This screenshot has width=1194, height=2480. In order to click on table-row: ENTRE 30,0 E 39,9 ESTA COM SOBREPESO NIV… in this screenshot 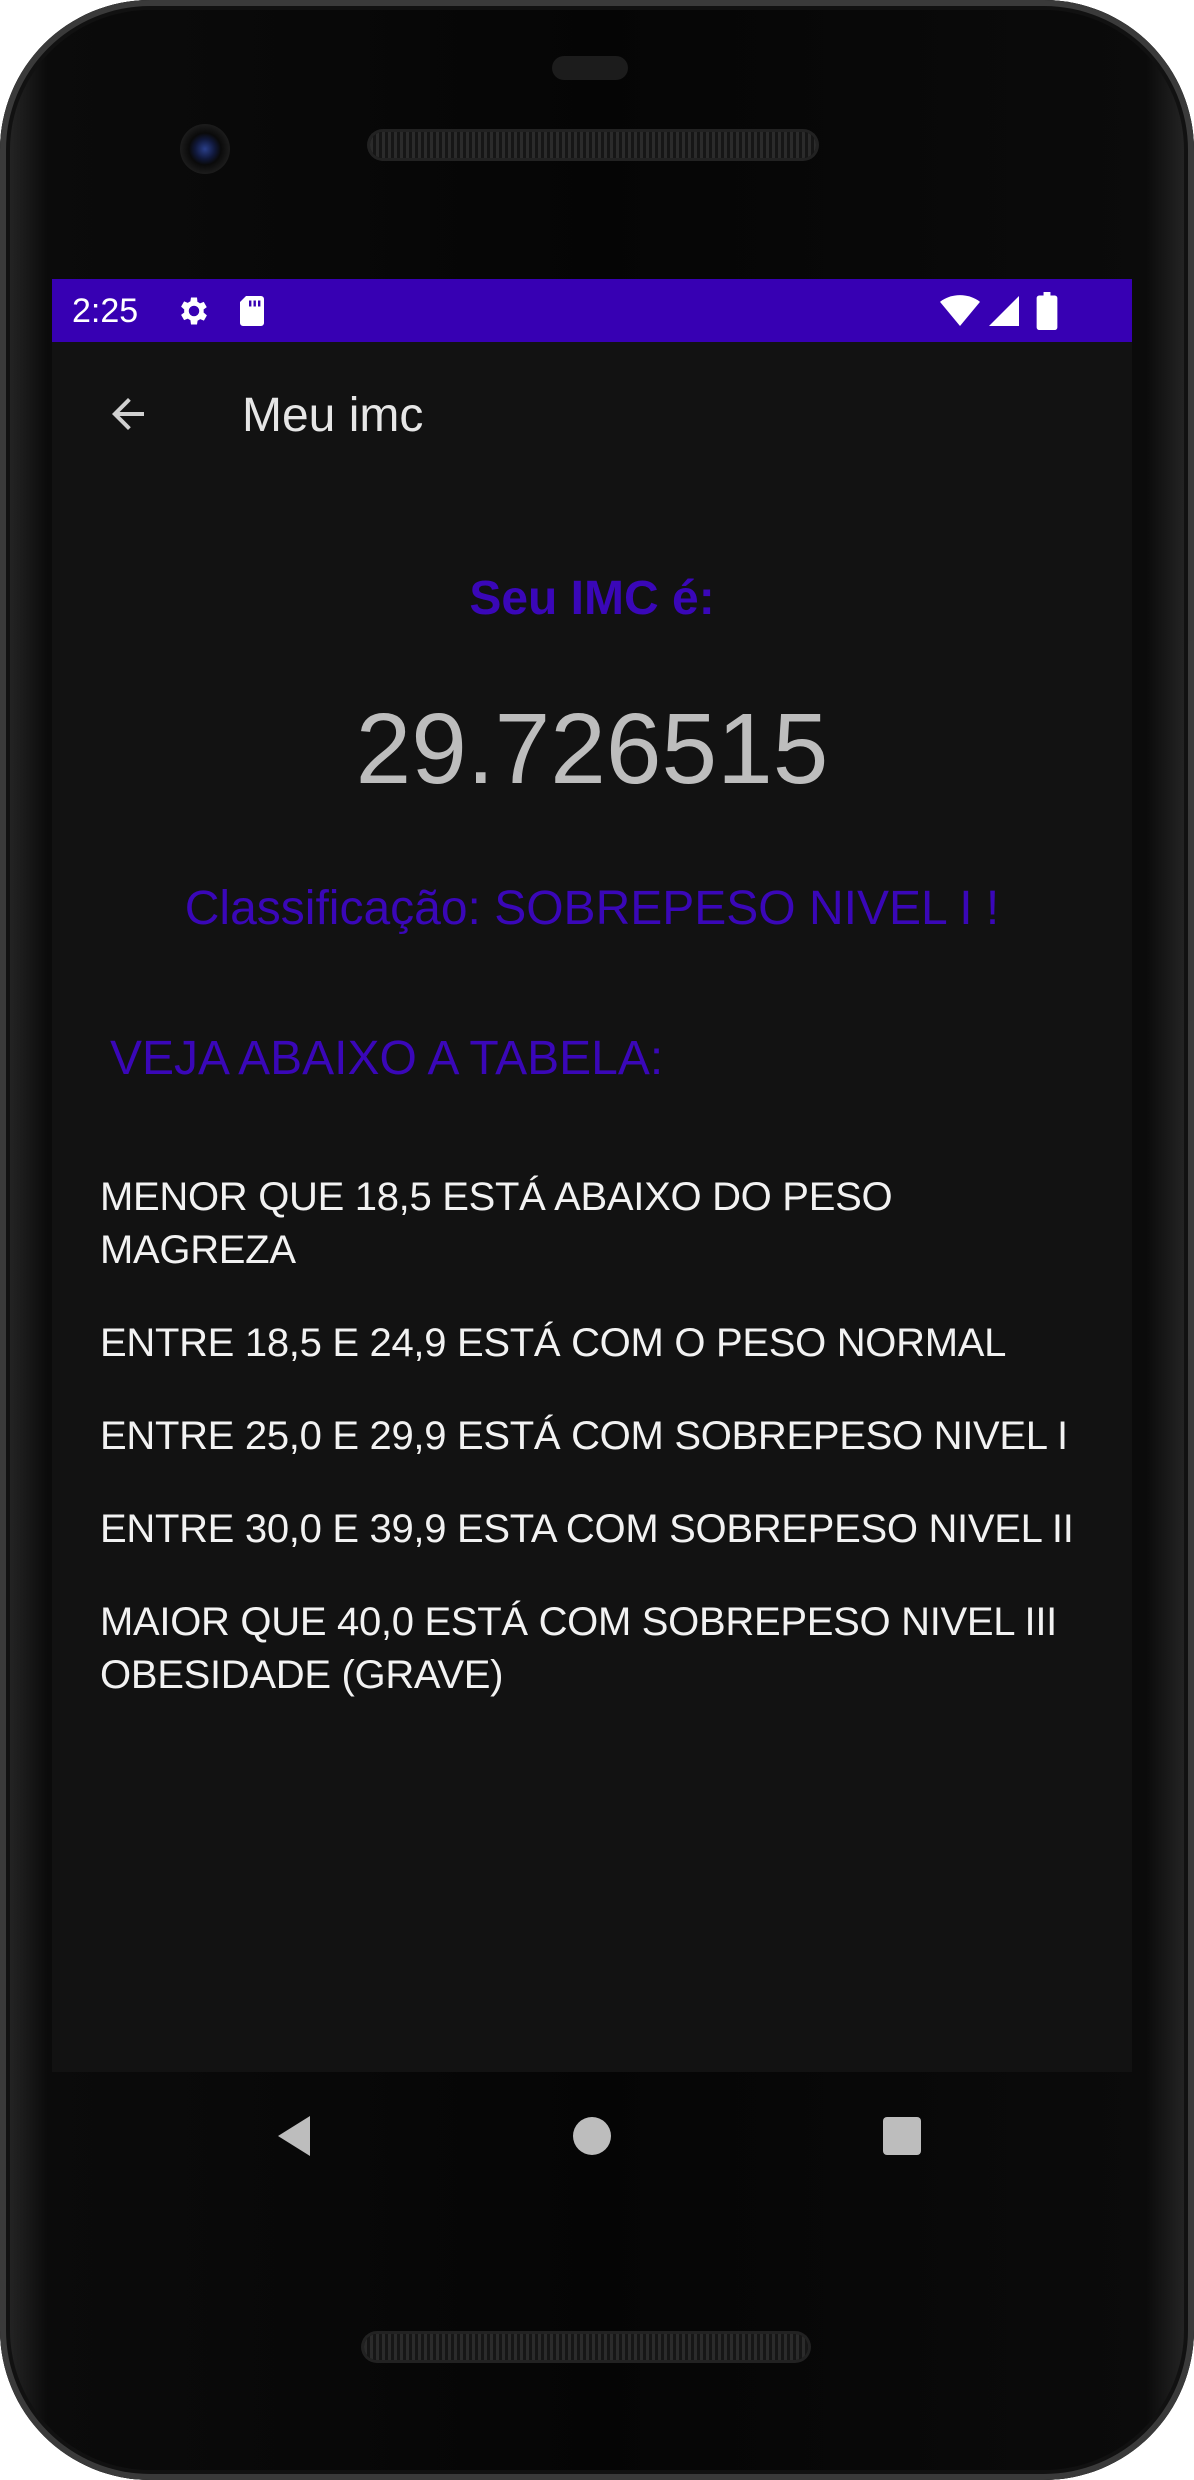, I will do `click(587, 1529)`.